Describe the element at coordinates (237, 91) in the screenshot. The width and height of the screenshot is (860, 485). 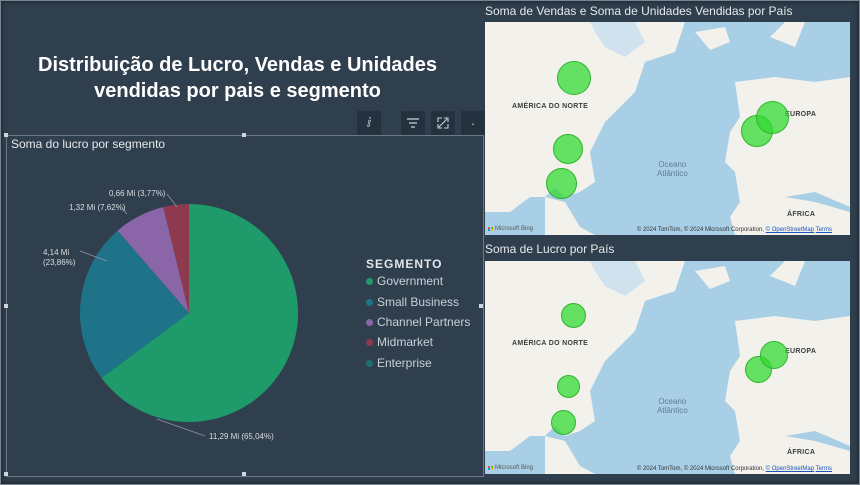
I see `title-line-2: vendidas por pais e segmento` at that location.